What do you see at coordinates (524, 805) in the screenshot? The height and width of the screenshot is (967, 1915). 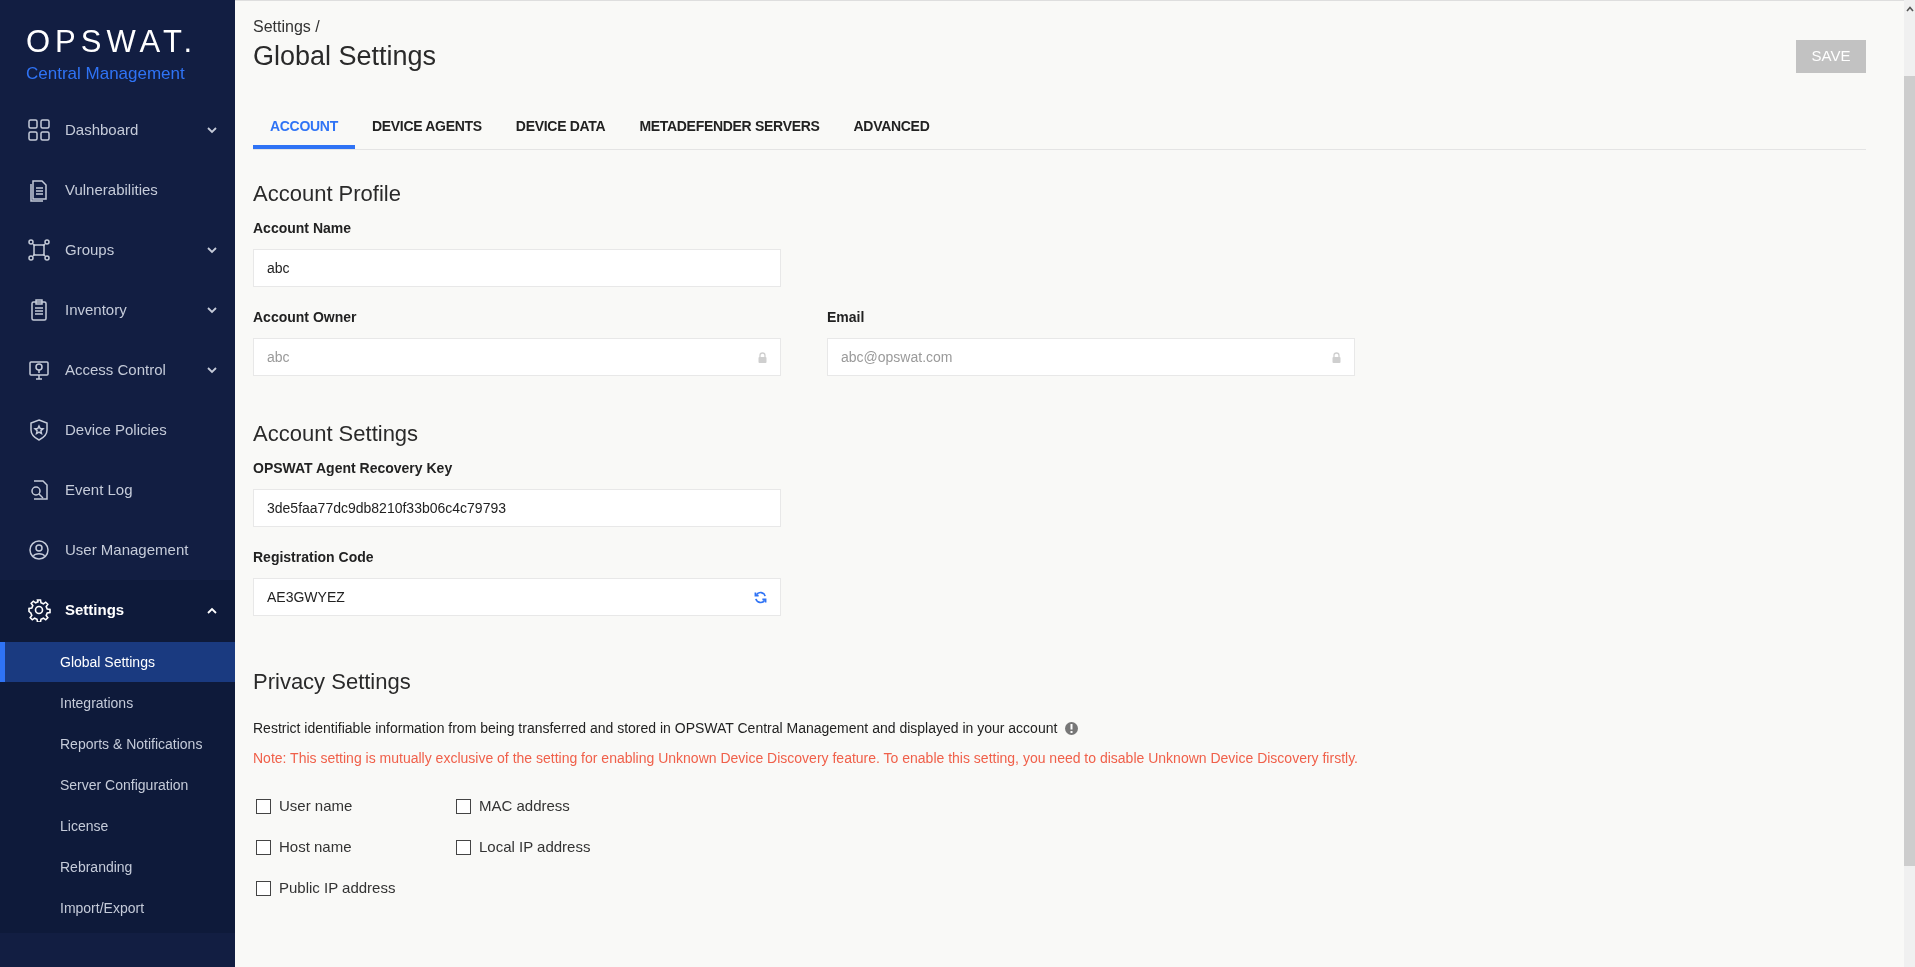 I see `checkbox-label: MAC address` at bounding box center [524, 805].